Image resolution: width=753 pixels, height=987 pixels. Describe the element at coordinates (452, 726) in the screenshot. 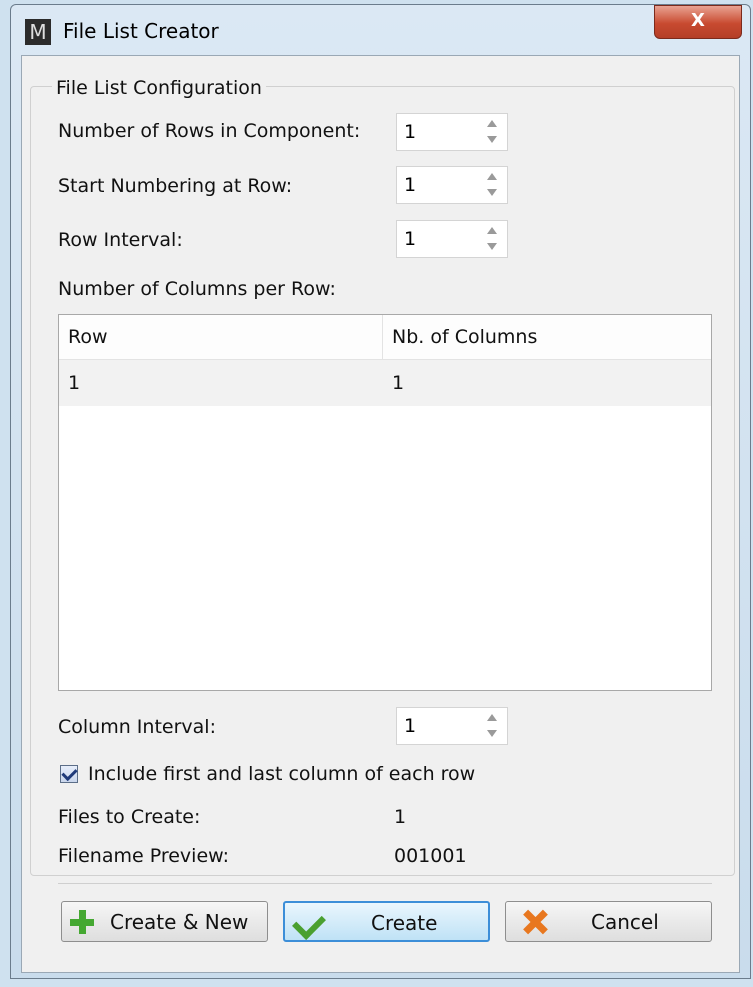

I see `column-interval-spinner: 1` at that location.